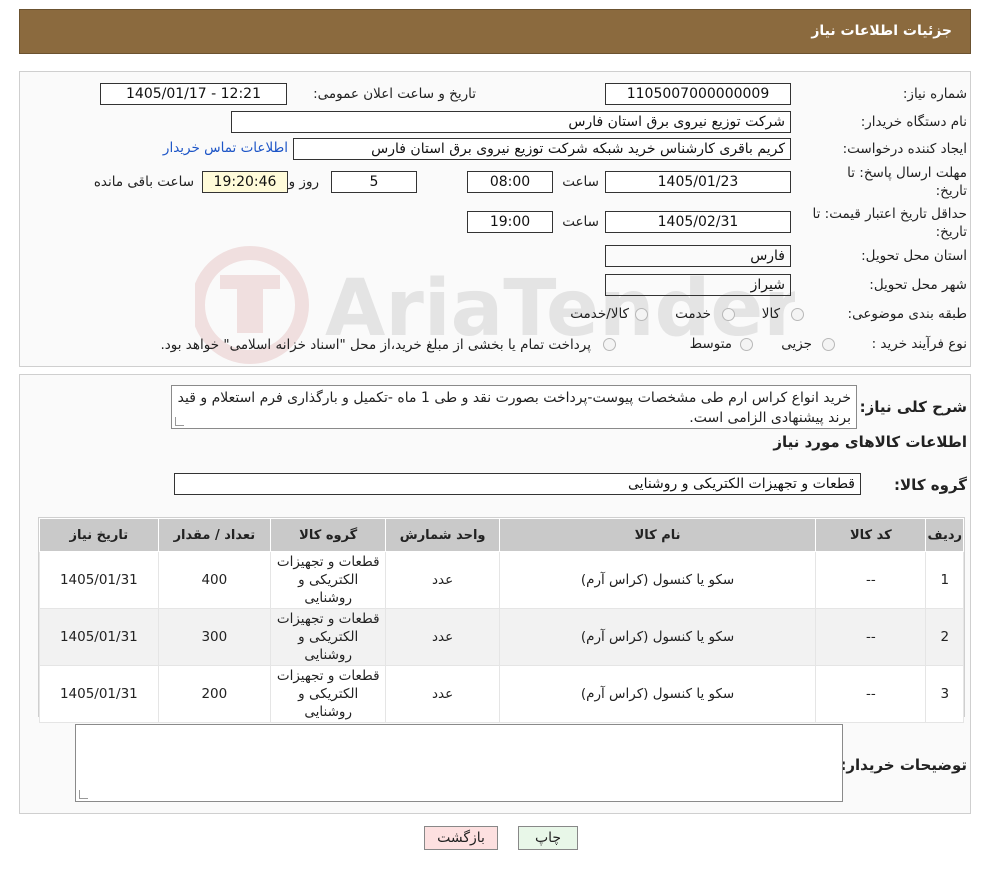 Image resolution: width=985 pixels, height=871 pixels. Describe the element at coordinates (728, 314) in the screenshot. I see `category-service-radio` at that location.